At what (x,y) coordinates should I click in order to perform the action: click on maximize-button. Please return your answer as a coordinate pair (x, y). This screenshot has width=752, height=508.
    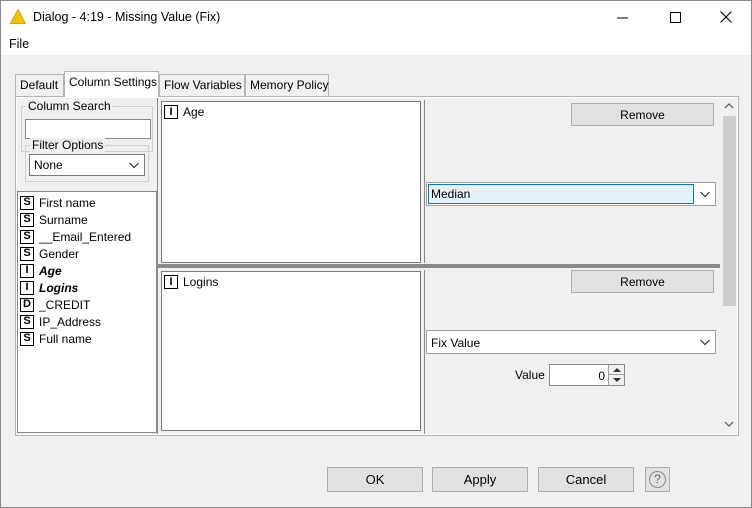
    Looking at the image, I should click on (675, 17).